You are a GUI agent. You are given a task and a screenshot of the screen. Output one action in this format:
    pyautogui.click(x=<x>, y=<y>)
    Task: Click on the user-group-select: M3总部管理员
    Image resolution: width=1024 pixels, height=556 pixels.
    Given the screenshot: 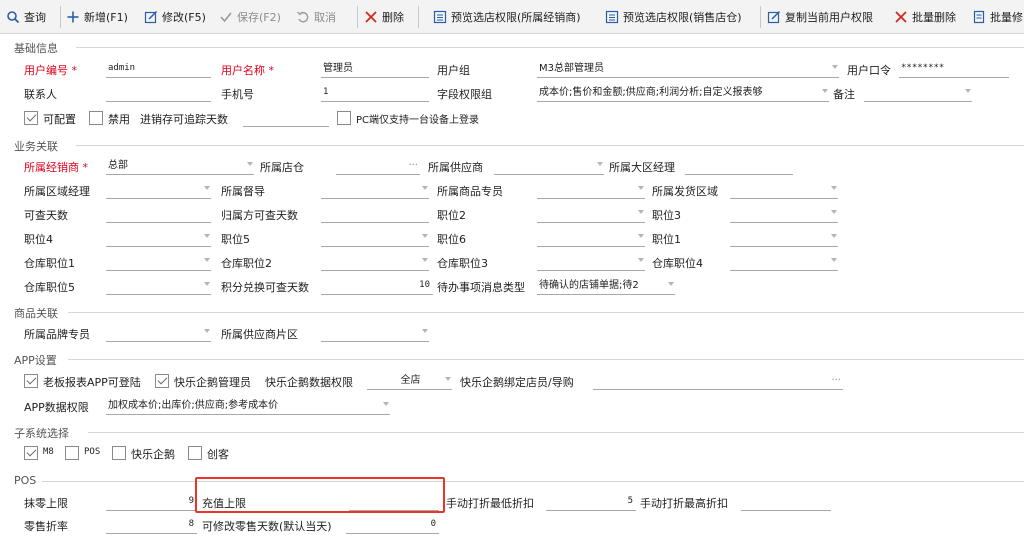 What is the action you would take?
    pyautogui.click(x=688, y=69)
    